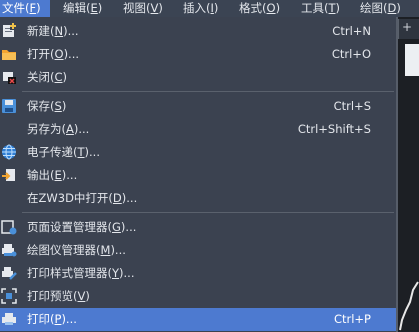 The height and width of the screenshot is (332, 419). I want to click on shortcut-text: Ctrl+P, so click(352, 319).